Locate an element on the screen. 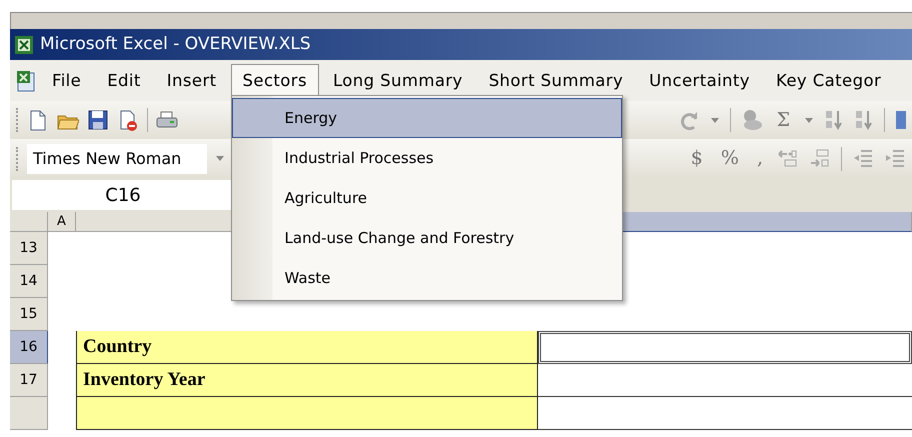 The width and height of the screenshot is (912, 437). label-cell: Country is located at coordinates (307, 347).